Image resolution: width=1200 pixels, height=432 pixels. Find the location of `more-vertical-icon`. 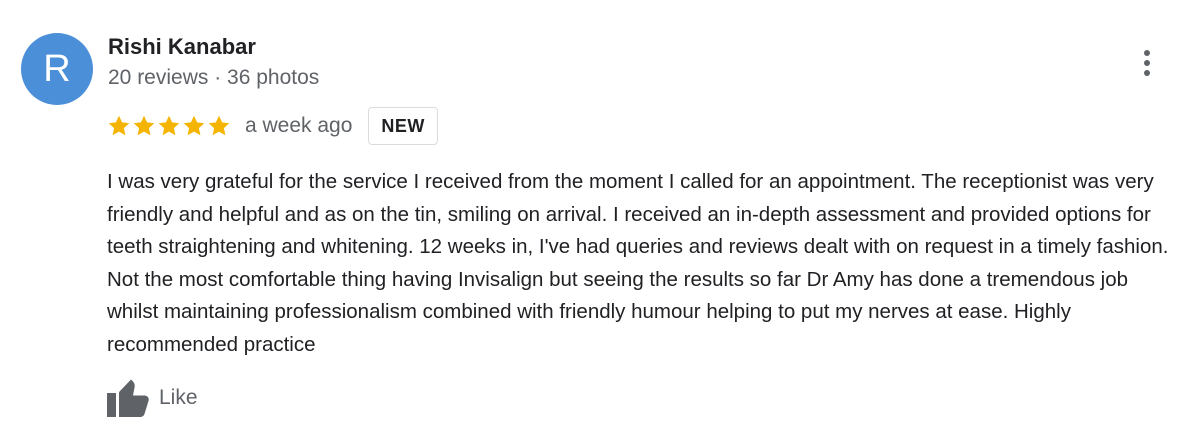

more-vertical-icon is located at coordinates (1147, 63).